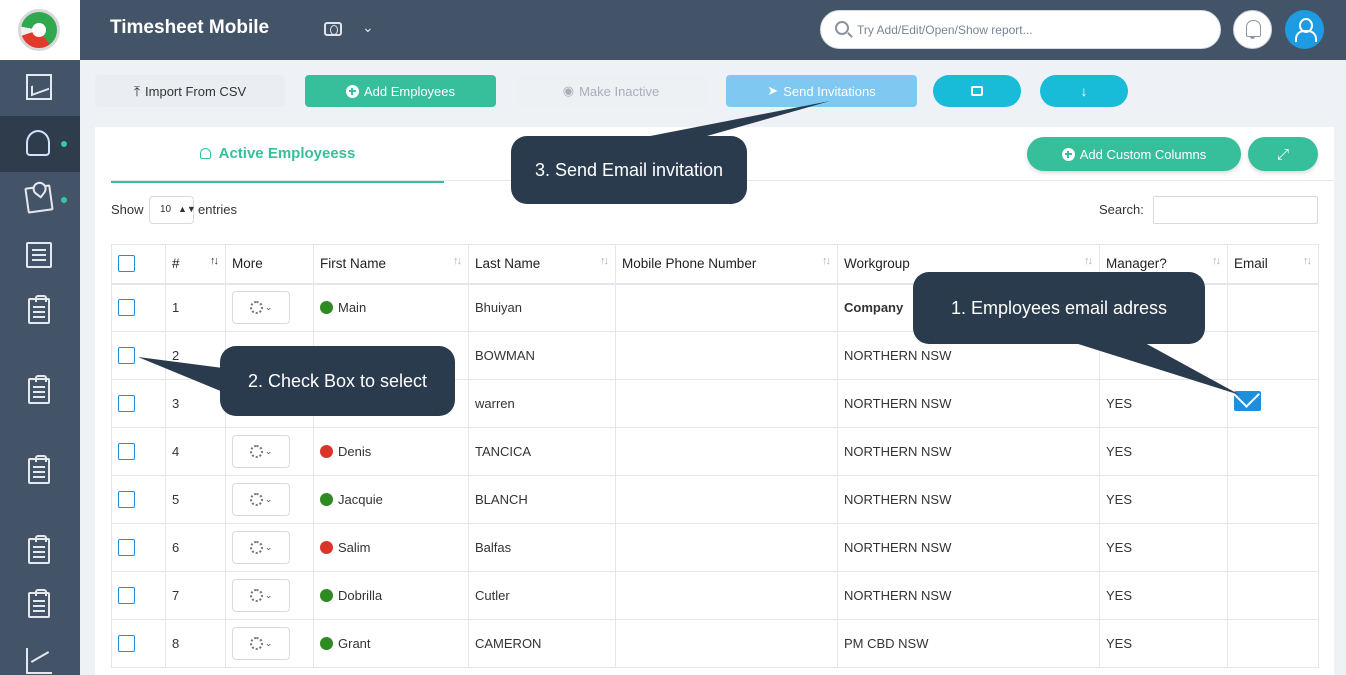 Image resolution: width=1346 pixels, height=675 pixels. What do you see at coordinates (821, 91) in the screenshot?
I see `send-invitations-button: ➤ Send Invitations` at bounding box center [821, 91].